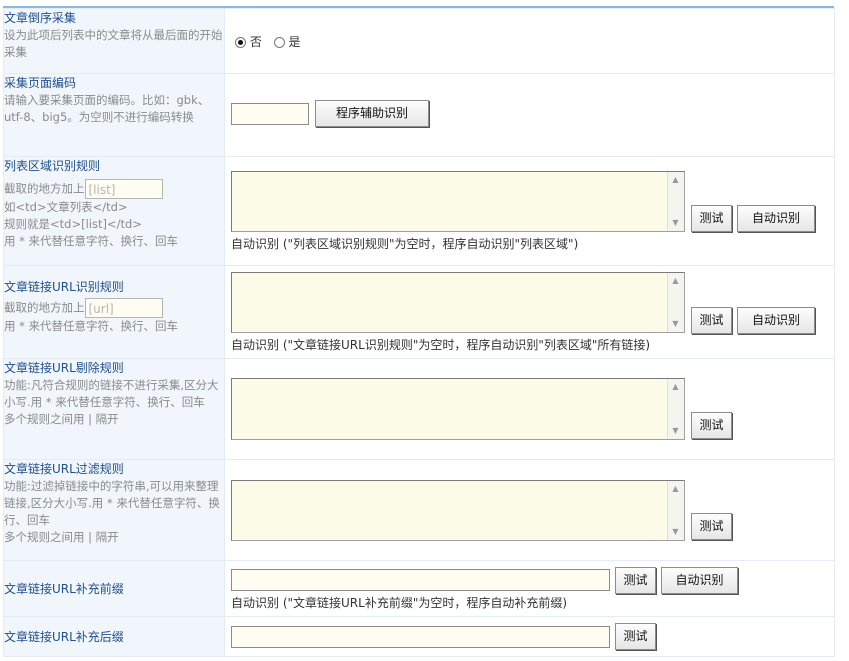  Describe the element at coordinates (64, 636) in the screenshot. I see `url-suffix-title: 文章链接URL补充后缀` at that location.